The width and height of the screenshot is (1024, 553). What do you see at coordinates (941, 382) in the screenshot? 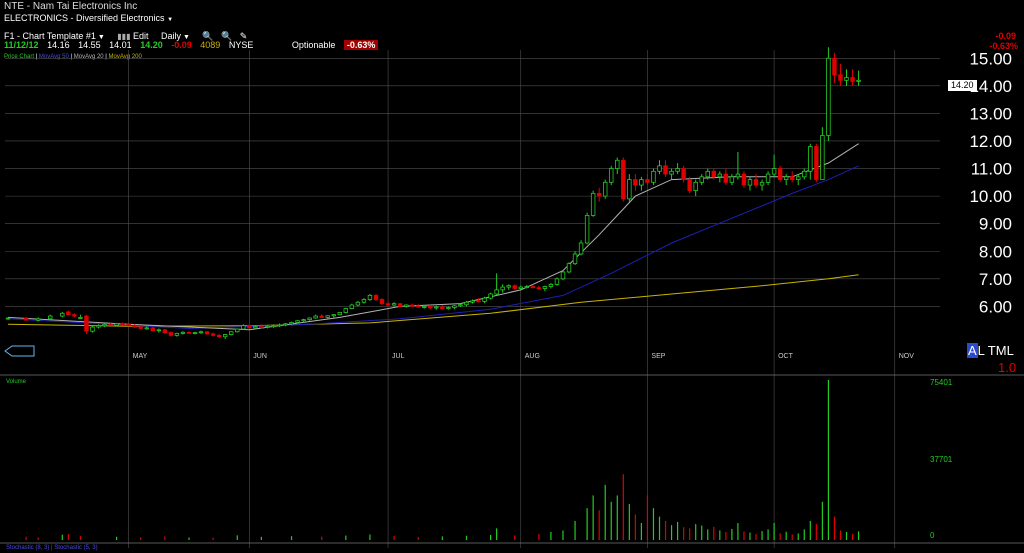
I see `volume-tick-label: 75401` at bounding box center [941, 382].